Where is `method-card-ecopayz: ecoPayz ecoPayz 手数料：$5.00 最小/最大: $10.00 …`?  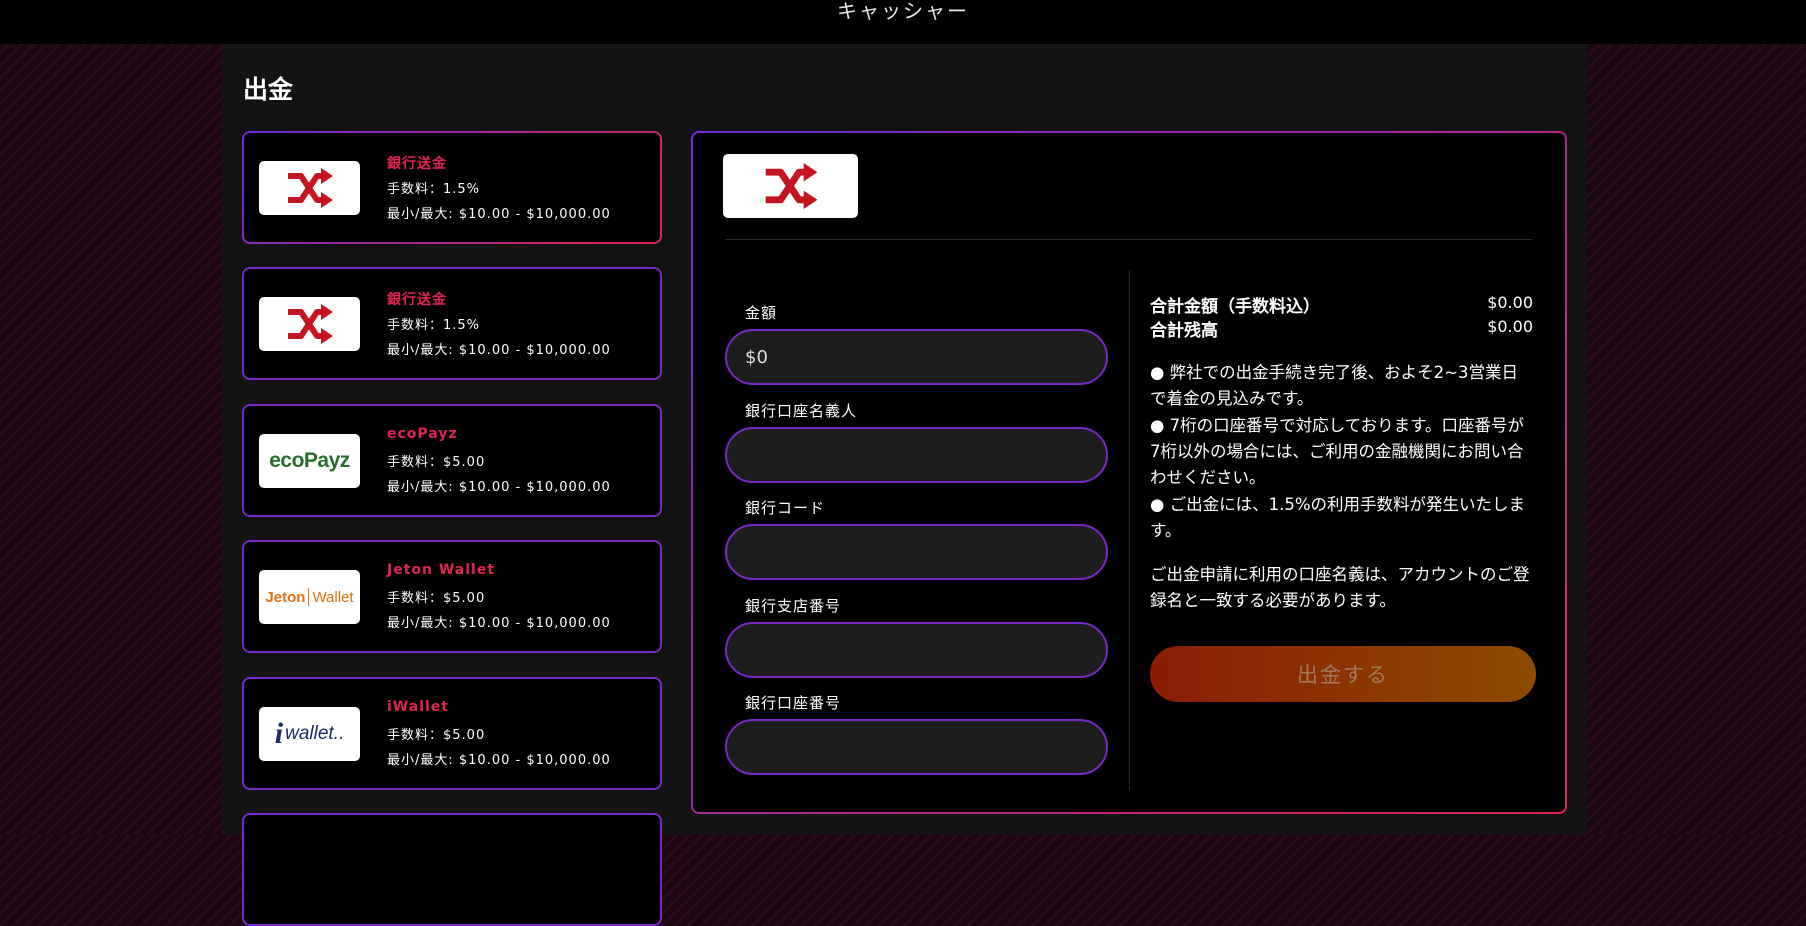
method-card-ecopayz: ecoPayz ecoPayz 手数料：$5.00 最小/最大: $10.00 … is located at coordinates (452, 460).